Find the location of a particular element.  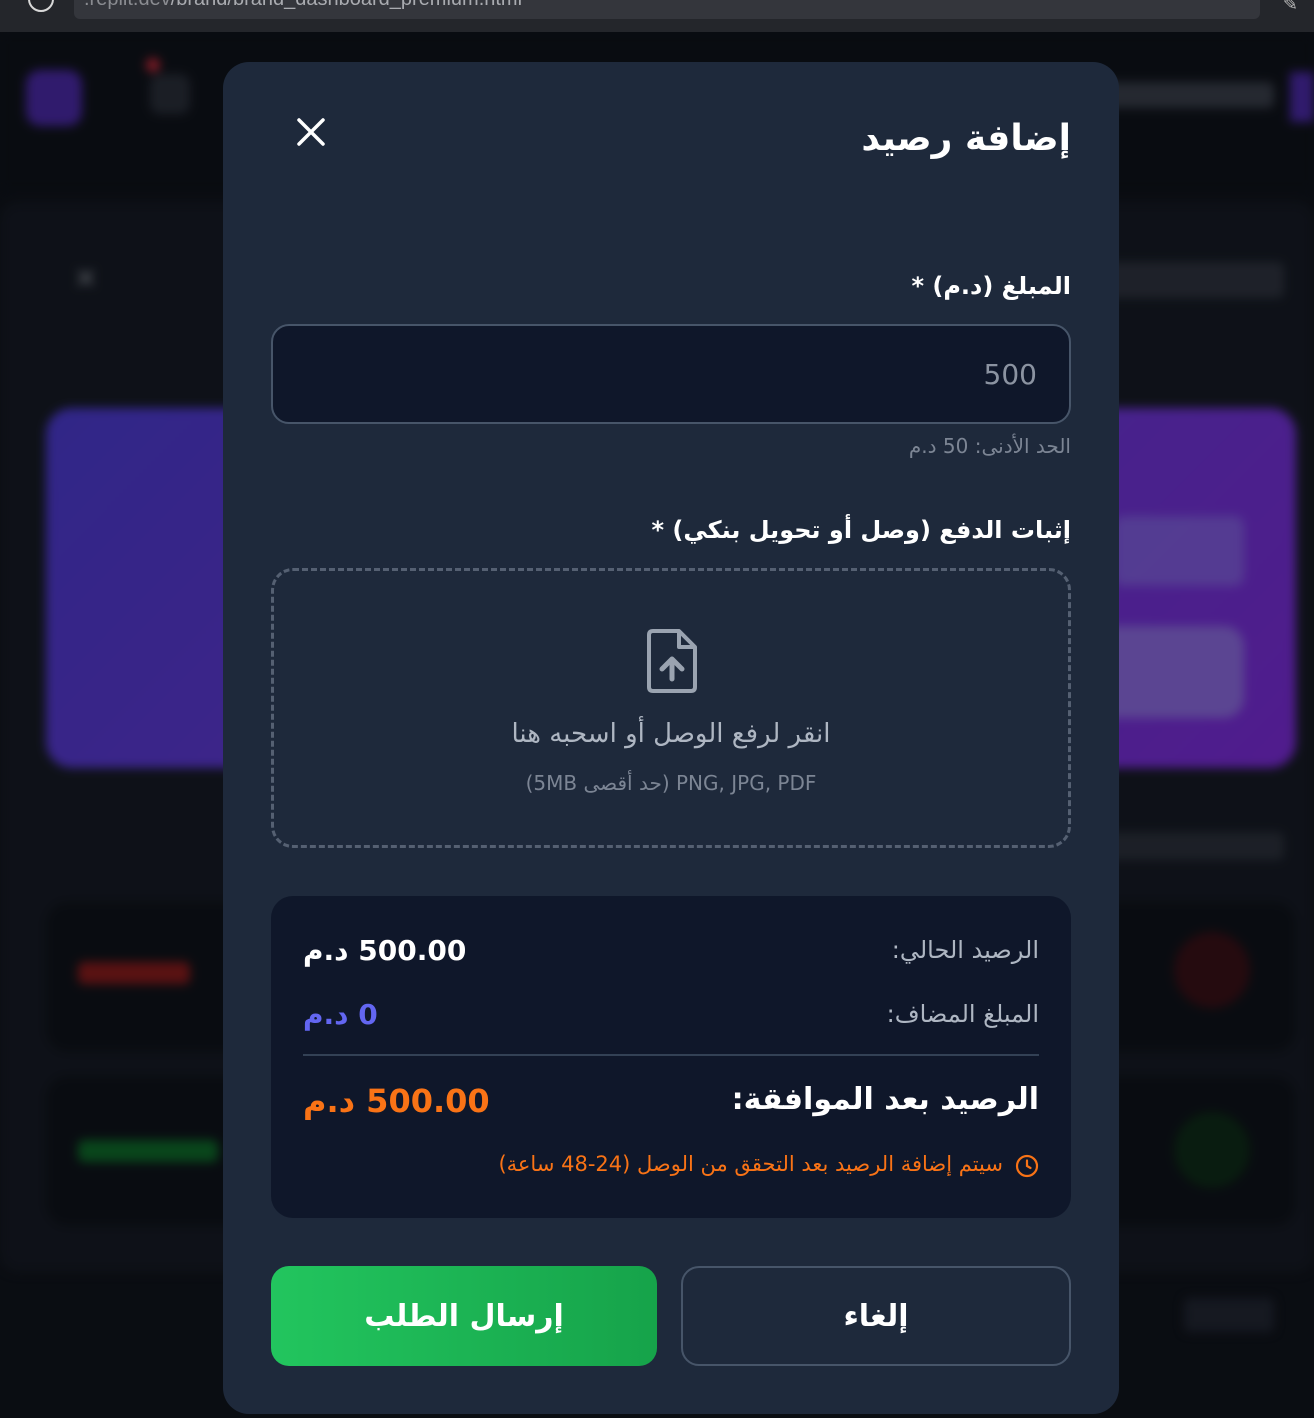

summary-divider is located at coordinates (671, 1055).